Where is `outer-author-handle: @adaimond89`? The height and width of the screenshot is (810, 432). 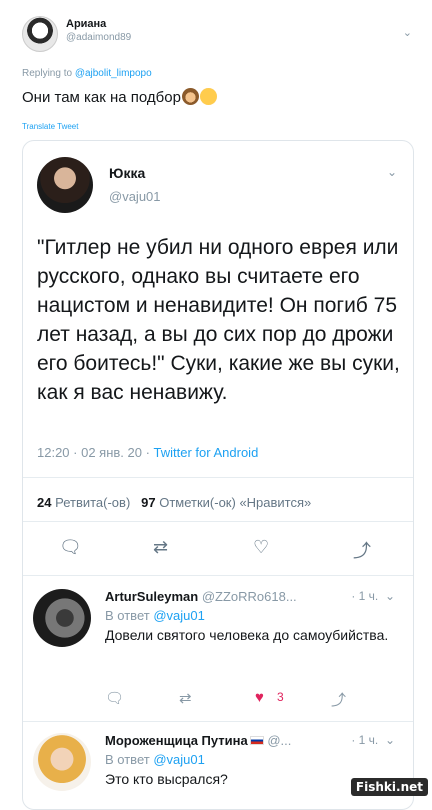
outer-author-handle: @adaimond89 is located at coordinates (98, 37).